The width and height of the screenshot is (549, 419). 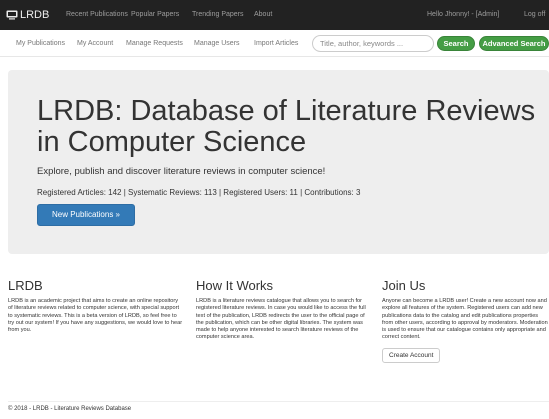 I want to click on search-input, so click(x=373, y=43).